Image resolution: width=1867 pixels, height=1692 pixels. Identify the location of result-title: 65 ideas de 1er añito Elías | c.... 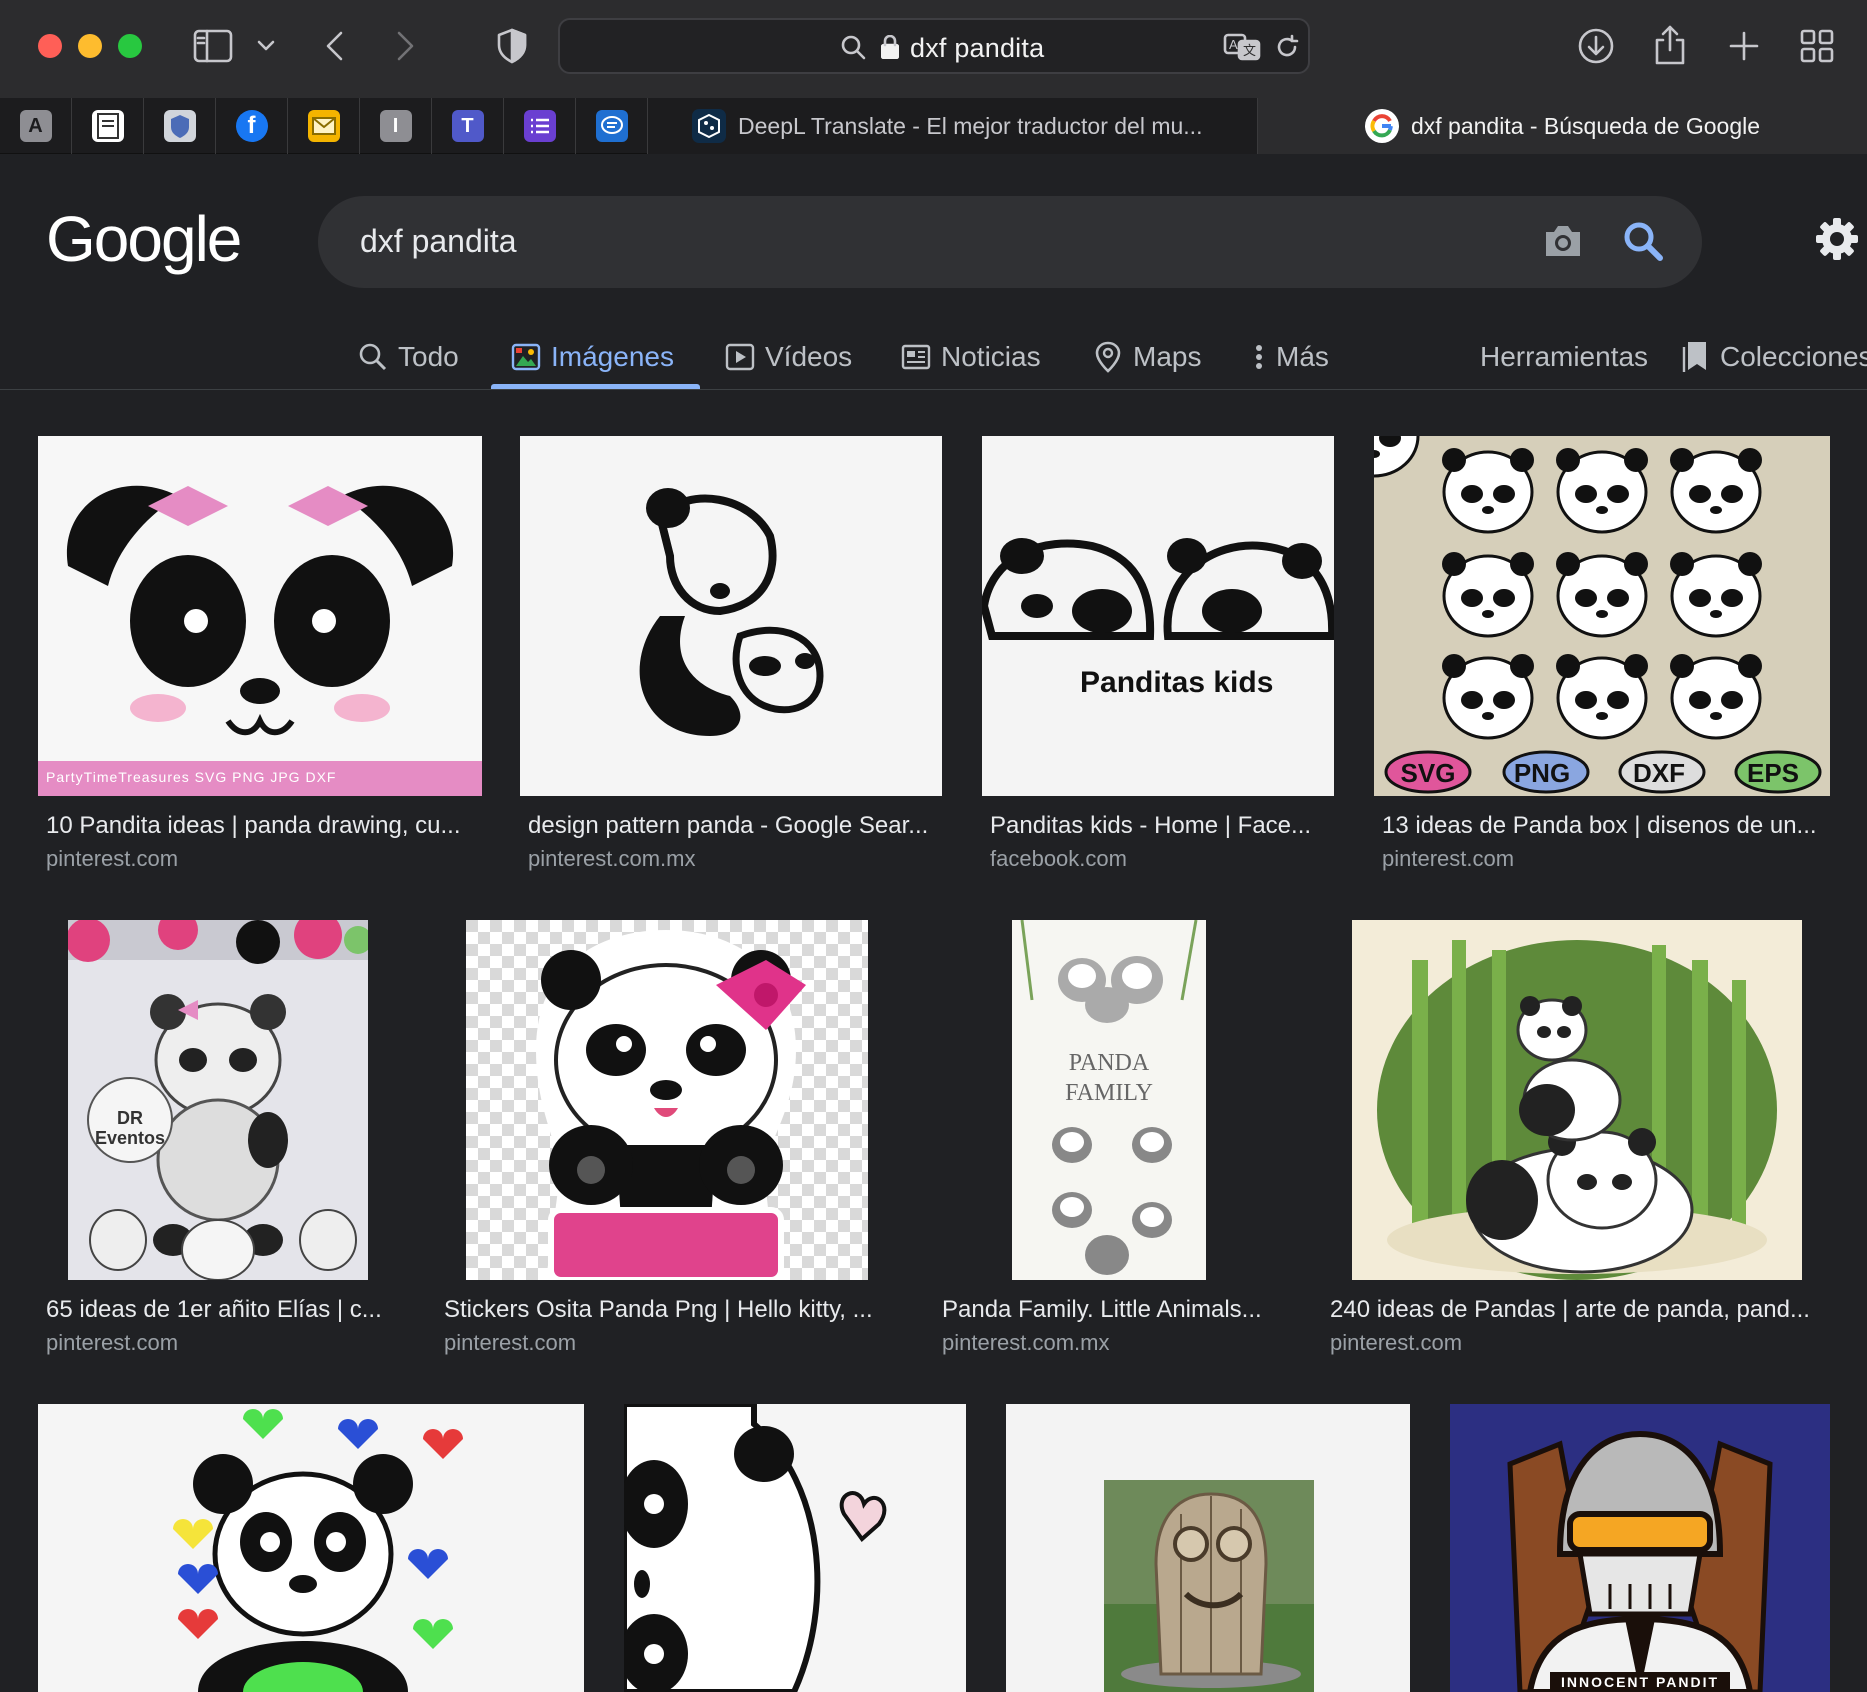
(233, 1310).